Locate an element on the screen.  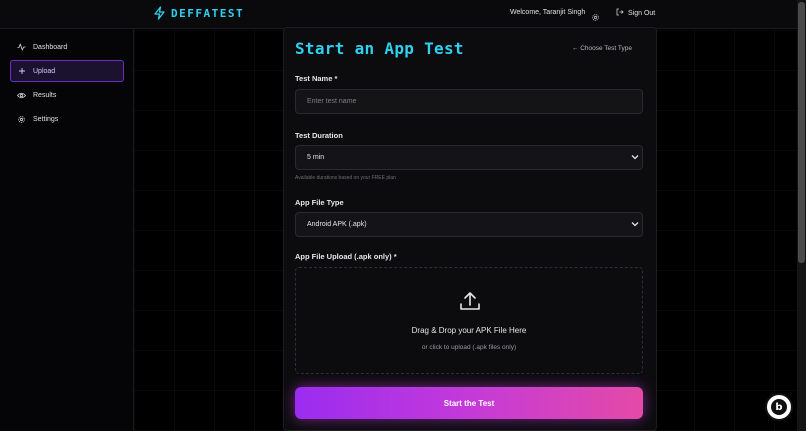
floating-badge: b is located at coordinates (779, 407).